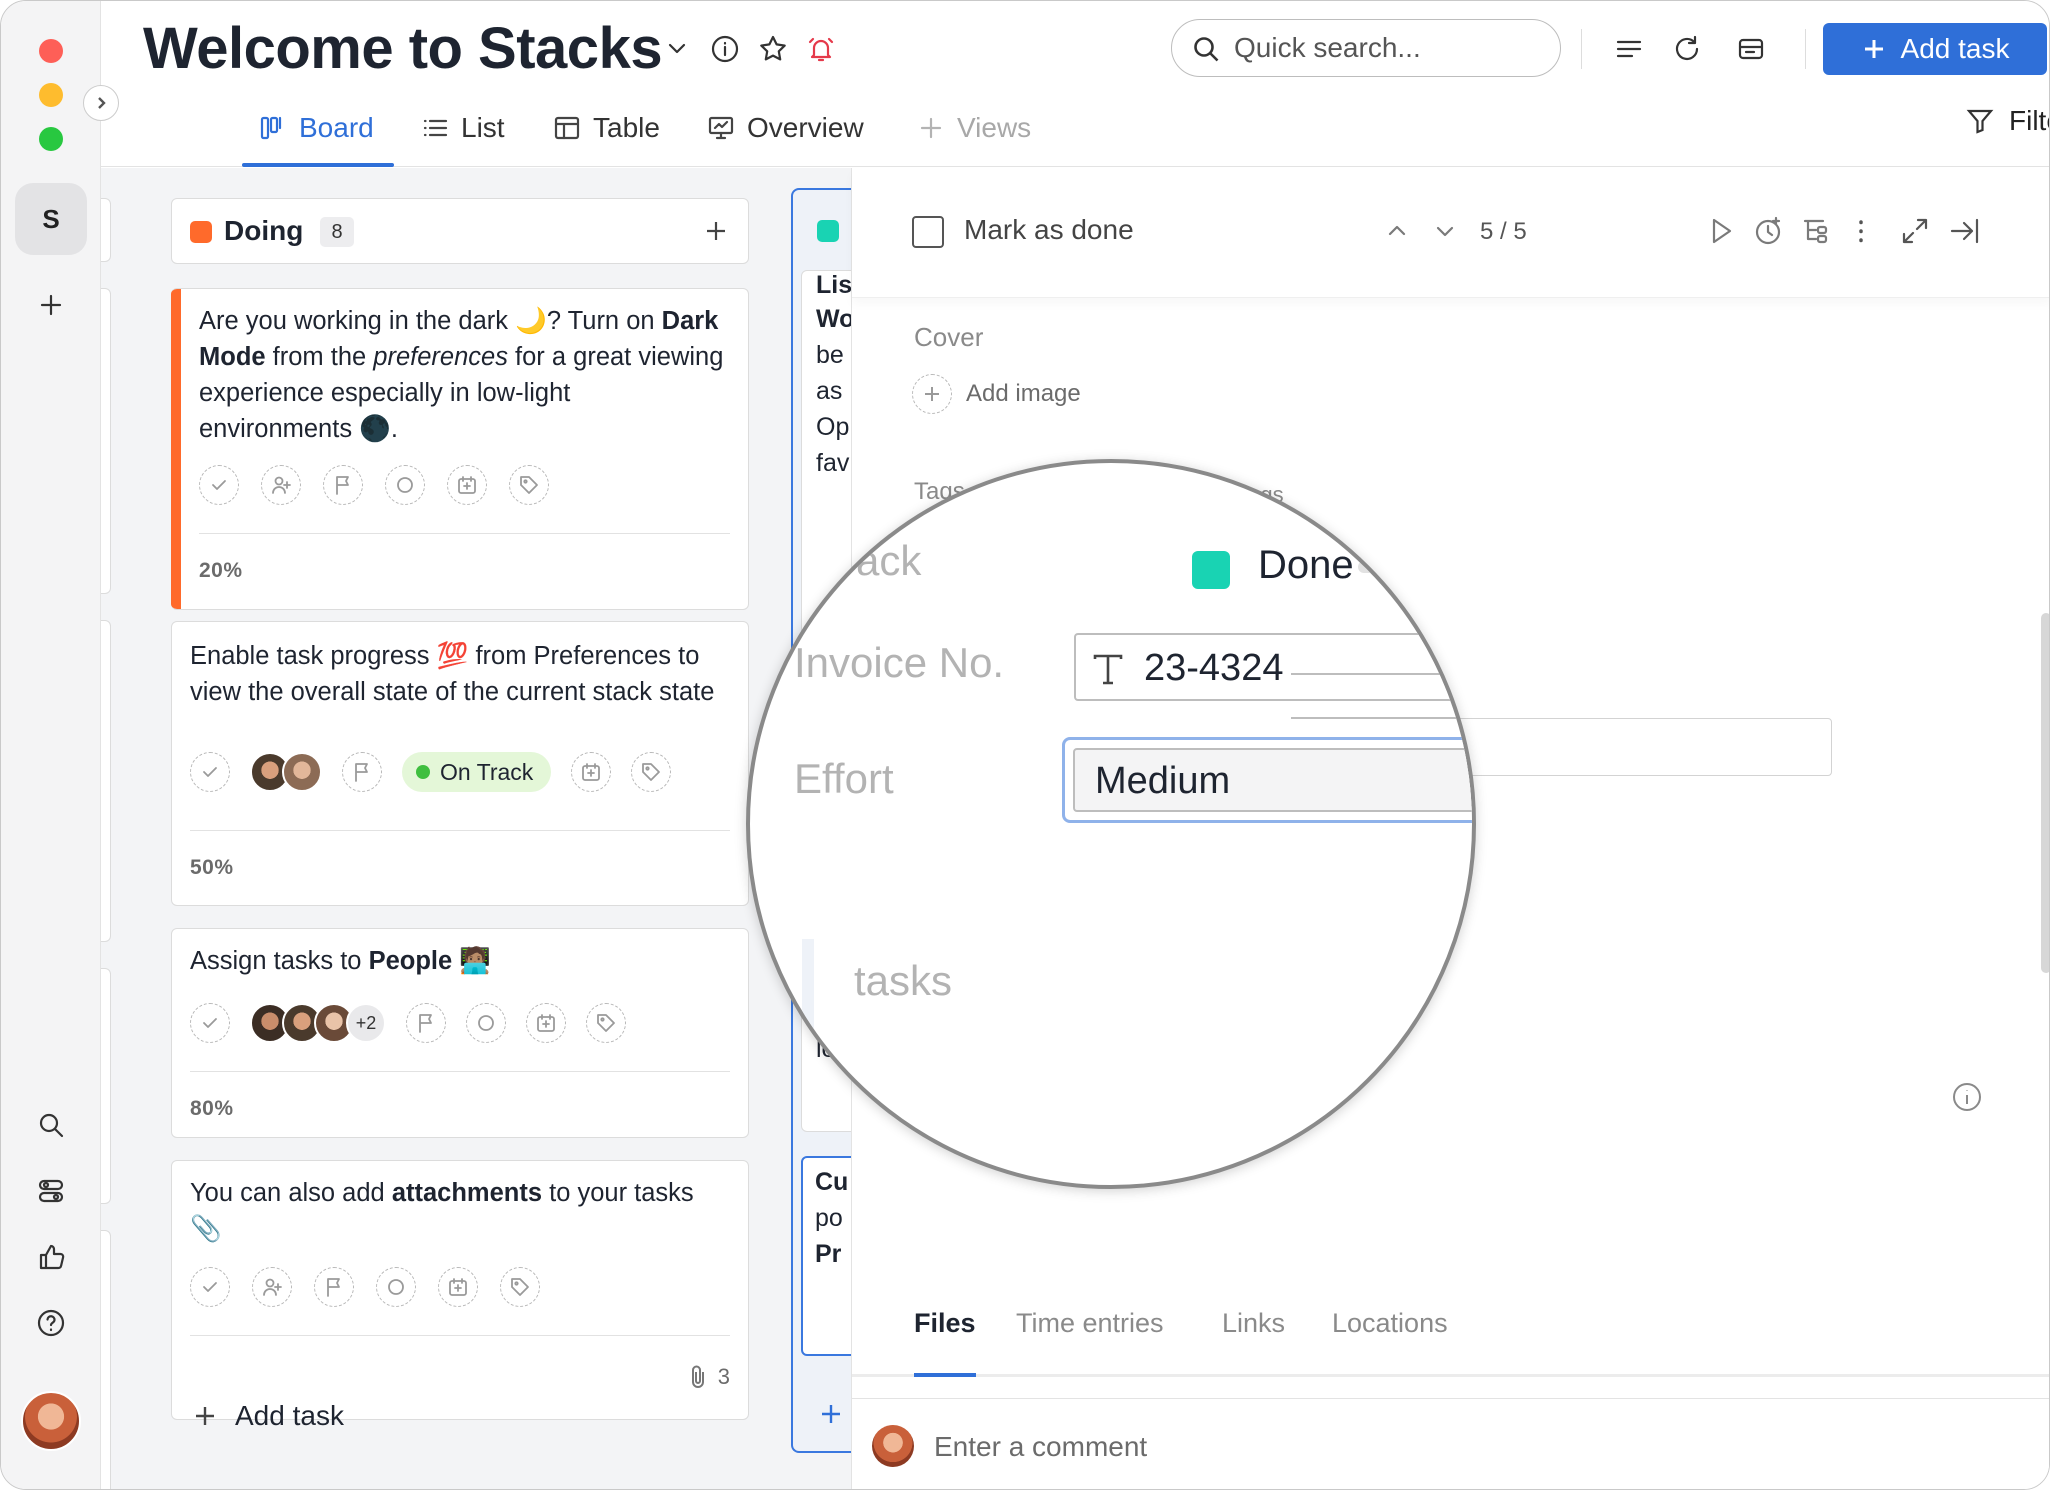 The height and width of the screenshot is (1490, 2050). I want to click on chevron-right-icon, so click(102, 103).